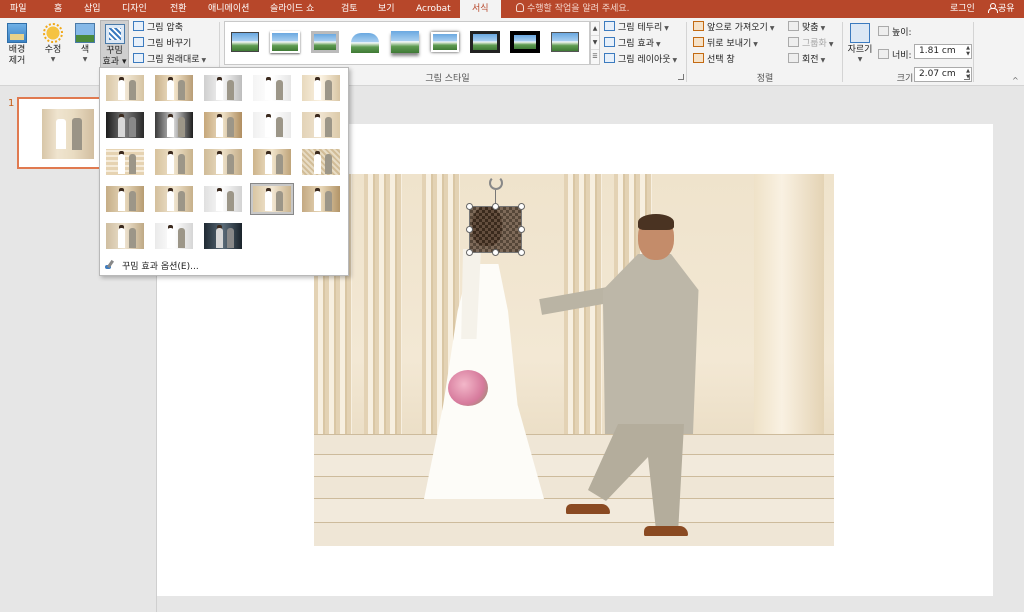 This screenshot has height=612, width=1024. What do you see at coordinates (806, 28) in the screenshot?
I see `align-button: 맞춤 ▼` at bounding box center [806, 28].